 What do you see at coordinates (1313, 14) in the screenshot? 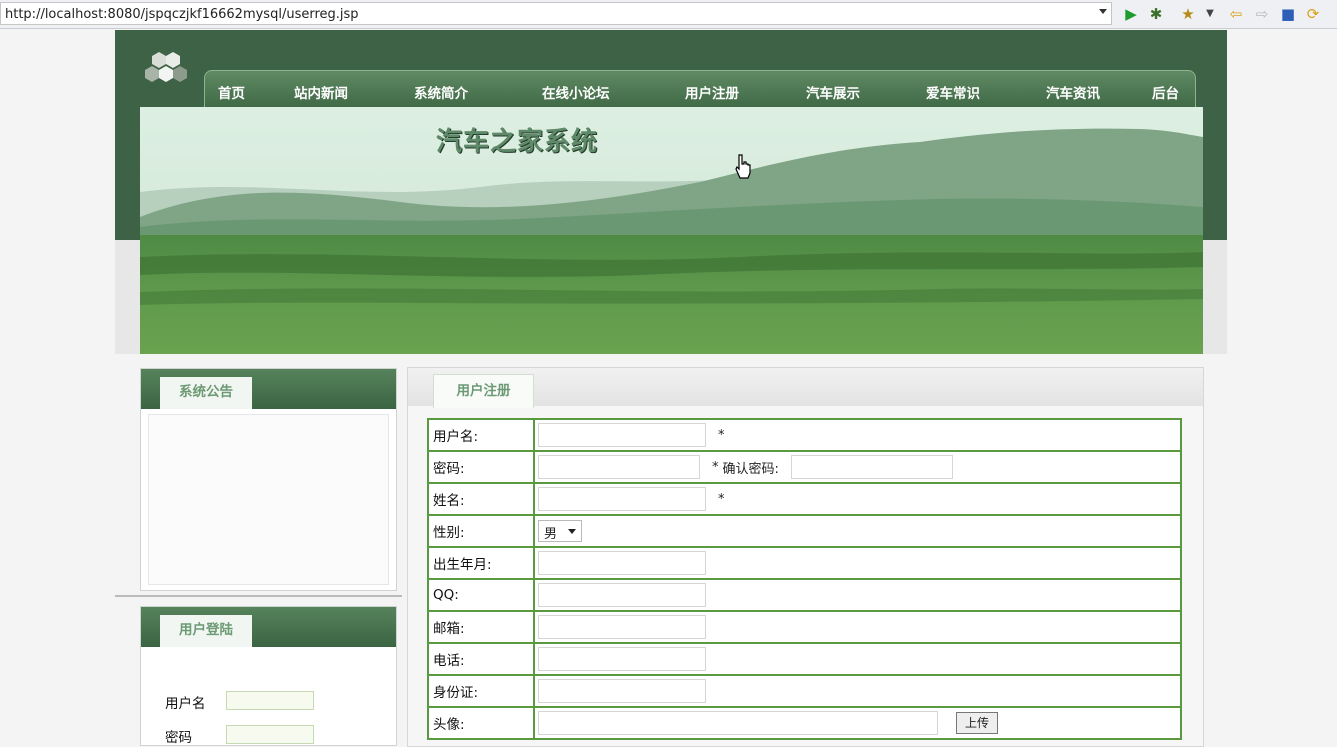
I see `refresh-icon: ⟳` at bounding box center [1313, 14].